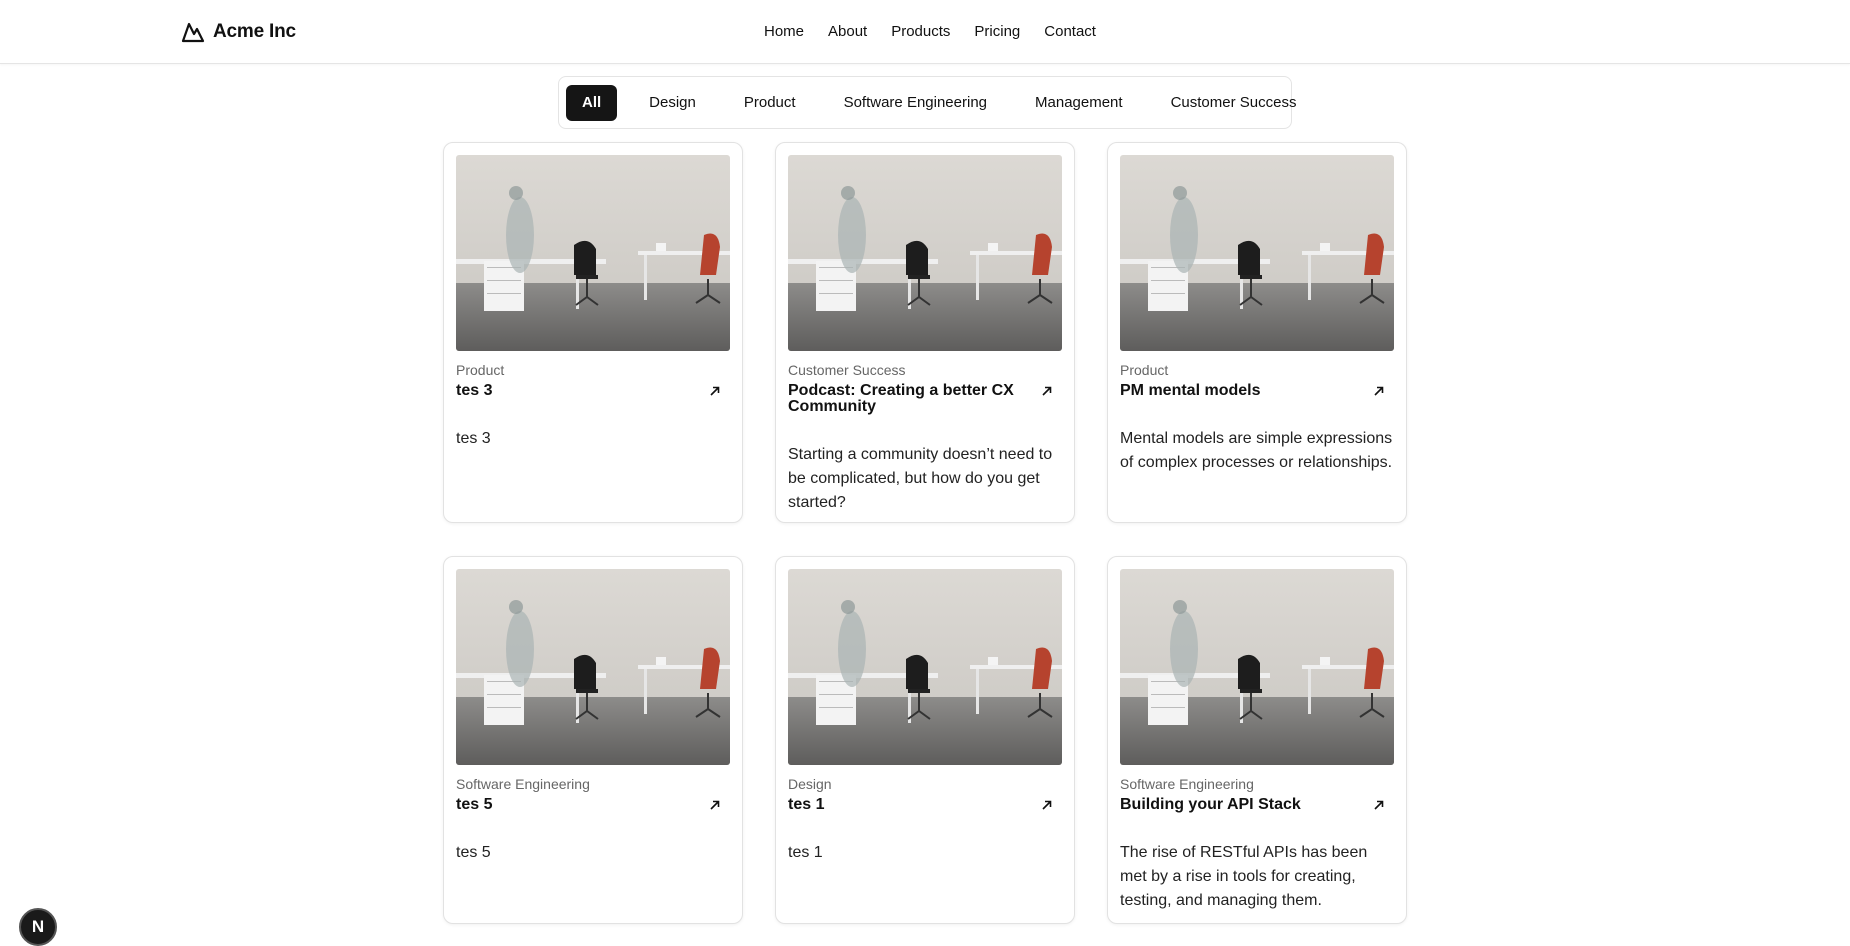 This screenshot has width=1850, height=946. I want to click on tab-all: All, so click(592, 102).